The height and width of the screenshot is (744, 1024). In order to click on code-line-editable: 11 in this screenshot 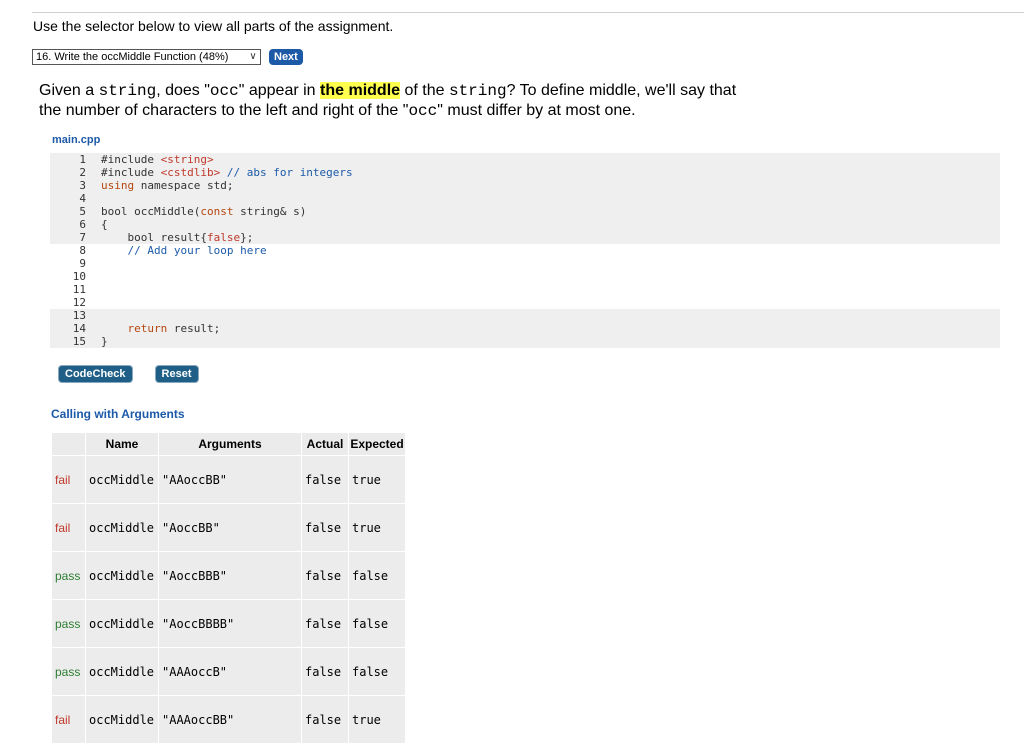, I will do `click(525, 289)`.